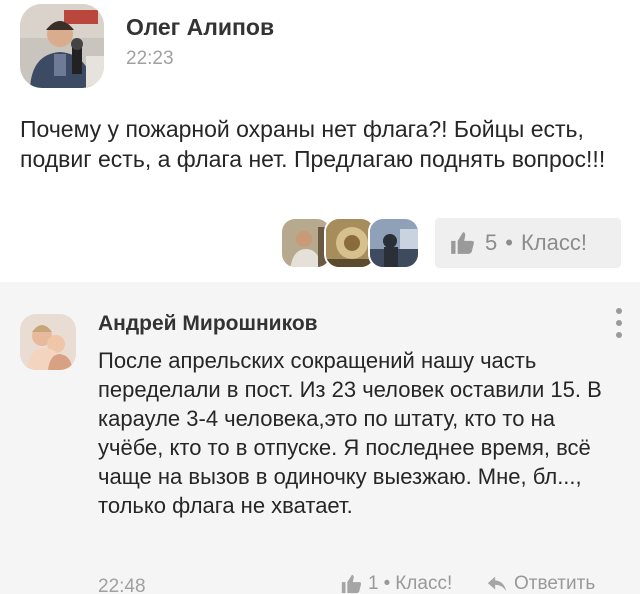  What do you see at coordinates (491, 242) in the screenshot?
I see `post-like-count: 5` at bounding box center [491, 242].